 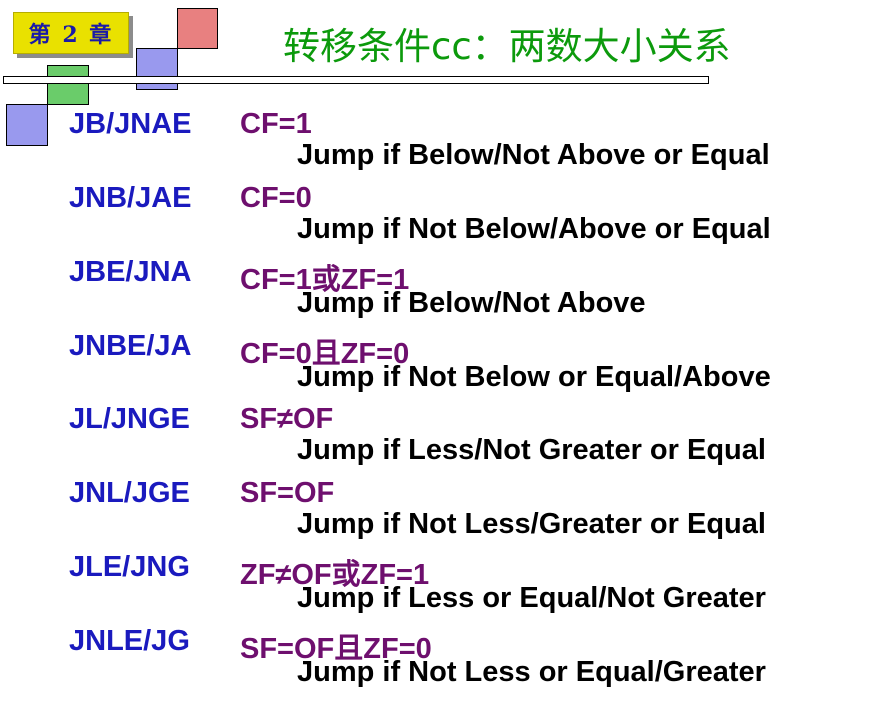 What do you see at coordinates (71, 33) in the screenshot?
I see `chapter-badge: 第 2 章` at bounding box center [71, 33].